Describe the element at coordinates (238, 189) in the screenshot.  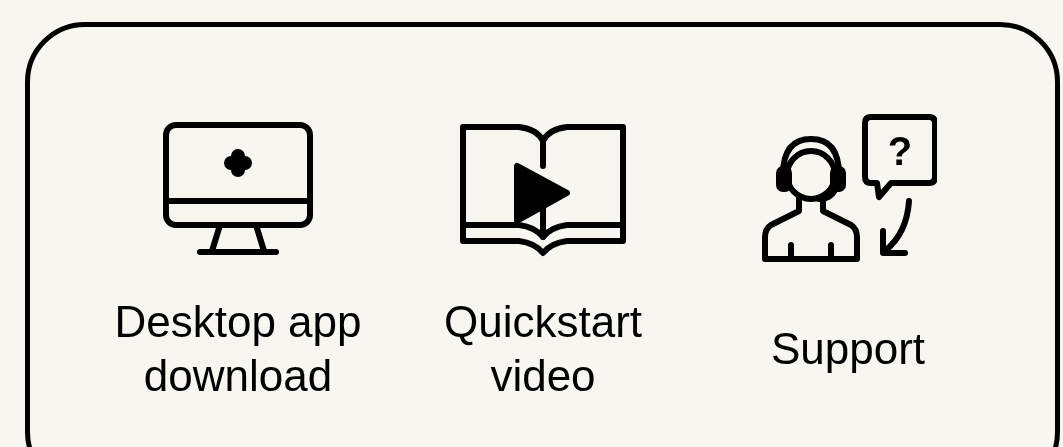
I see `desktop-monitor-icon` at that location.